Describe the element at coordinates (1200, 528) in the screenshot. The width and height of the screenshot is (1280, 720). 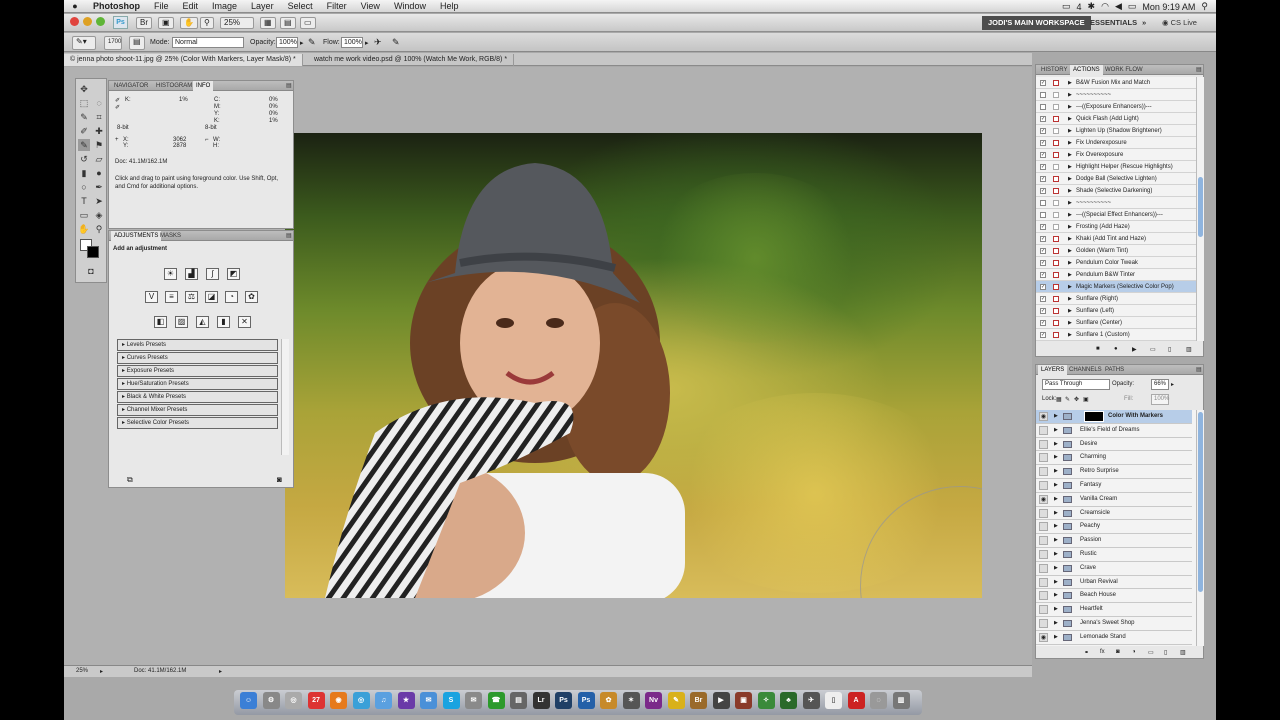
I see `layers-scrollbar` at that location.